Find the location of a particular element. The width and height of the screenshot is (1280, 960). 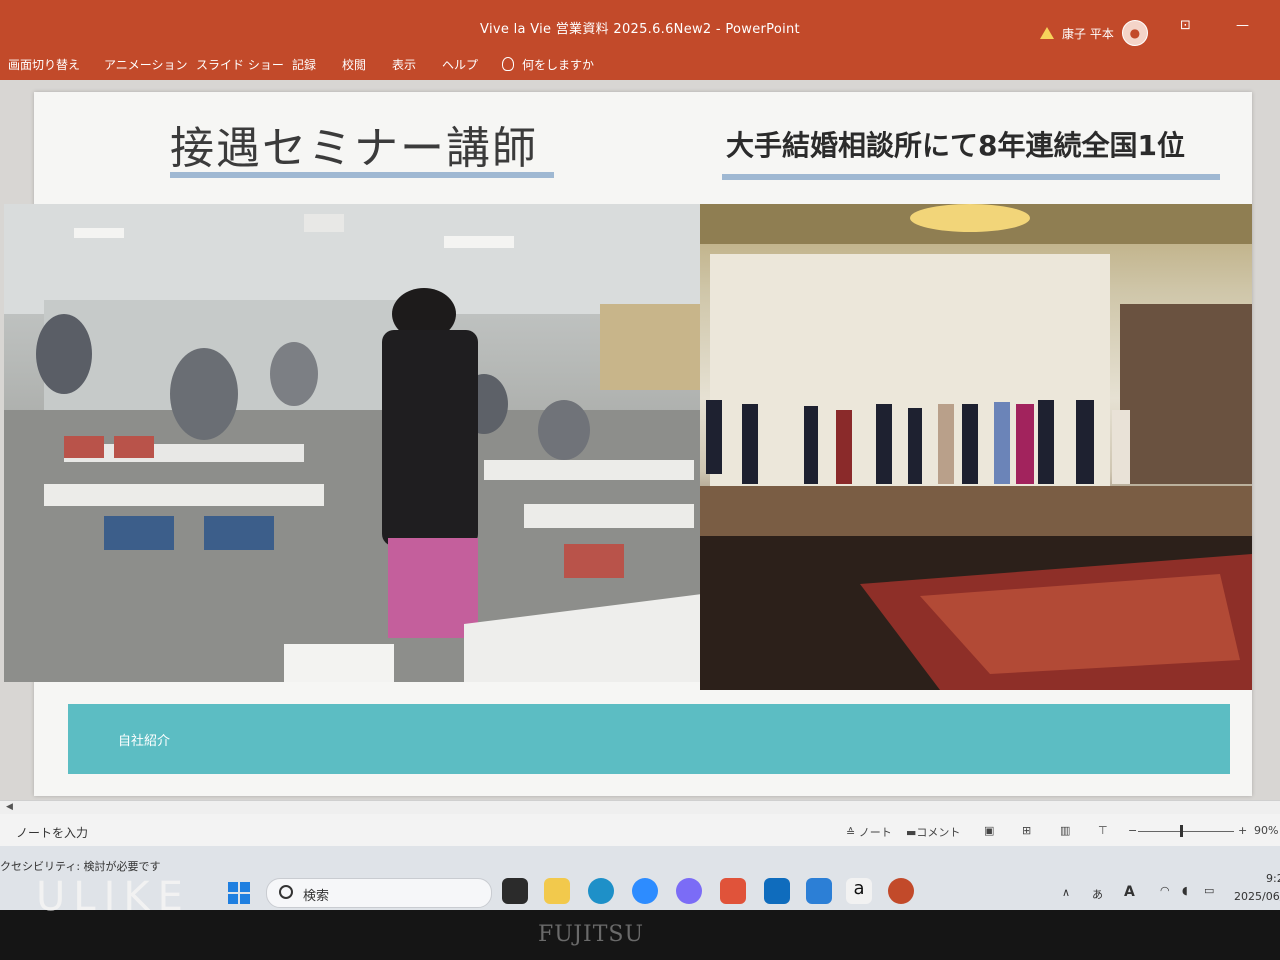

zoom-level: 90% is located at coordinates (1266, 830).